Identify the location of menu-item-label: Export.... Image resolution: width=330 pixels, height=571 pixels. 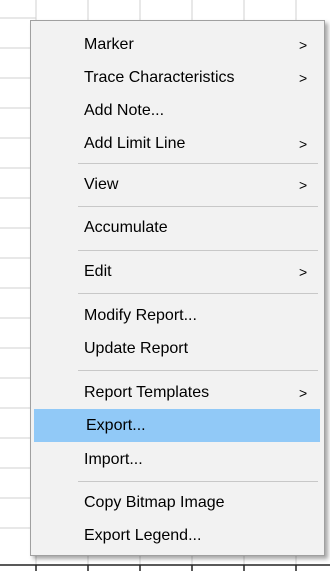
(116, 425).